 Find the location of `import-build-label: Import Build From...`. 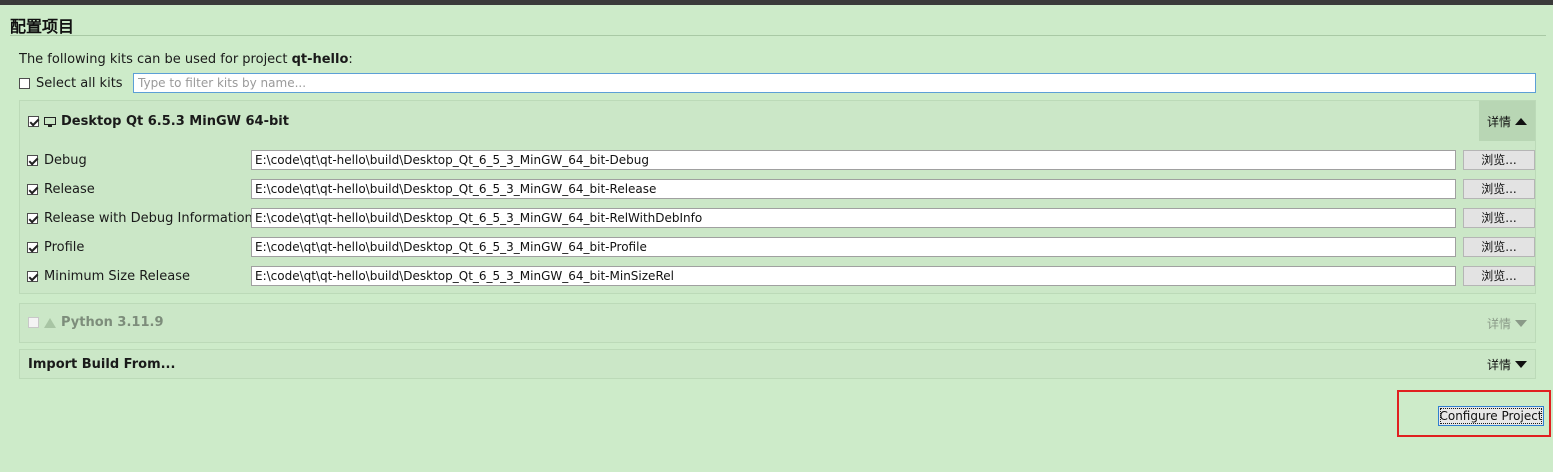

import-build-label: Import Build From... is located at coordinates (102, 364).